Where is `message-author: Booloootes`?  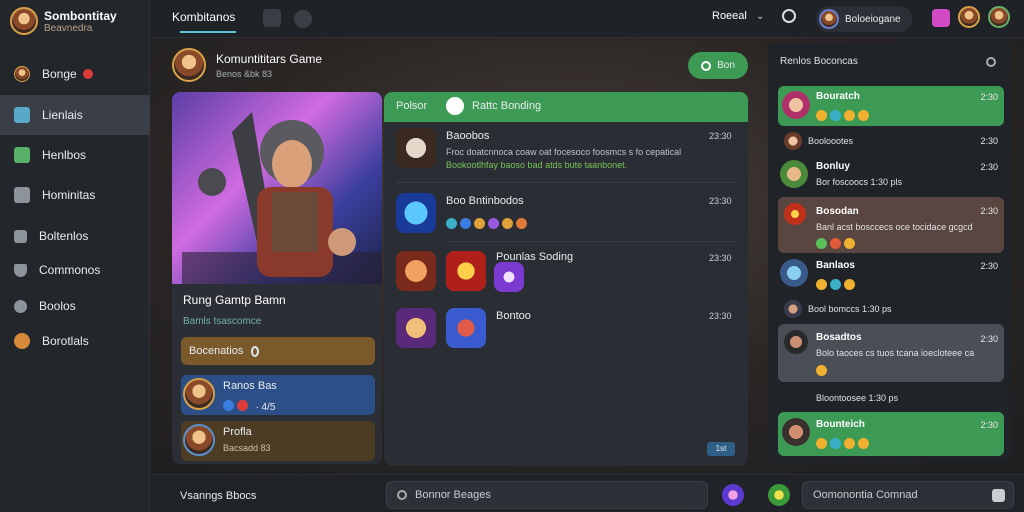 message-author: Booloootes is located at coordinates (831, 141).